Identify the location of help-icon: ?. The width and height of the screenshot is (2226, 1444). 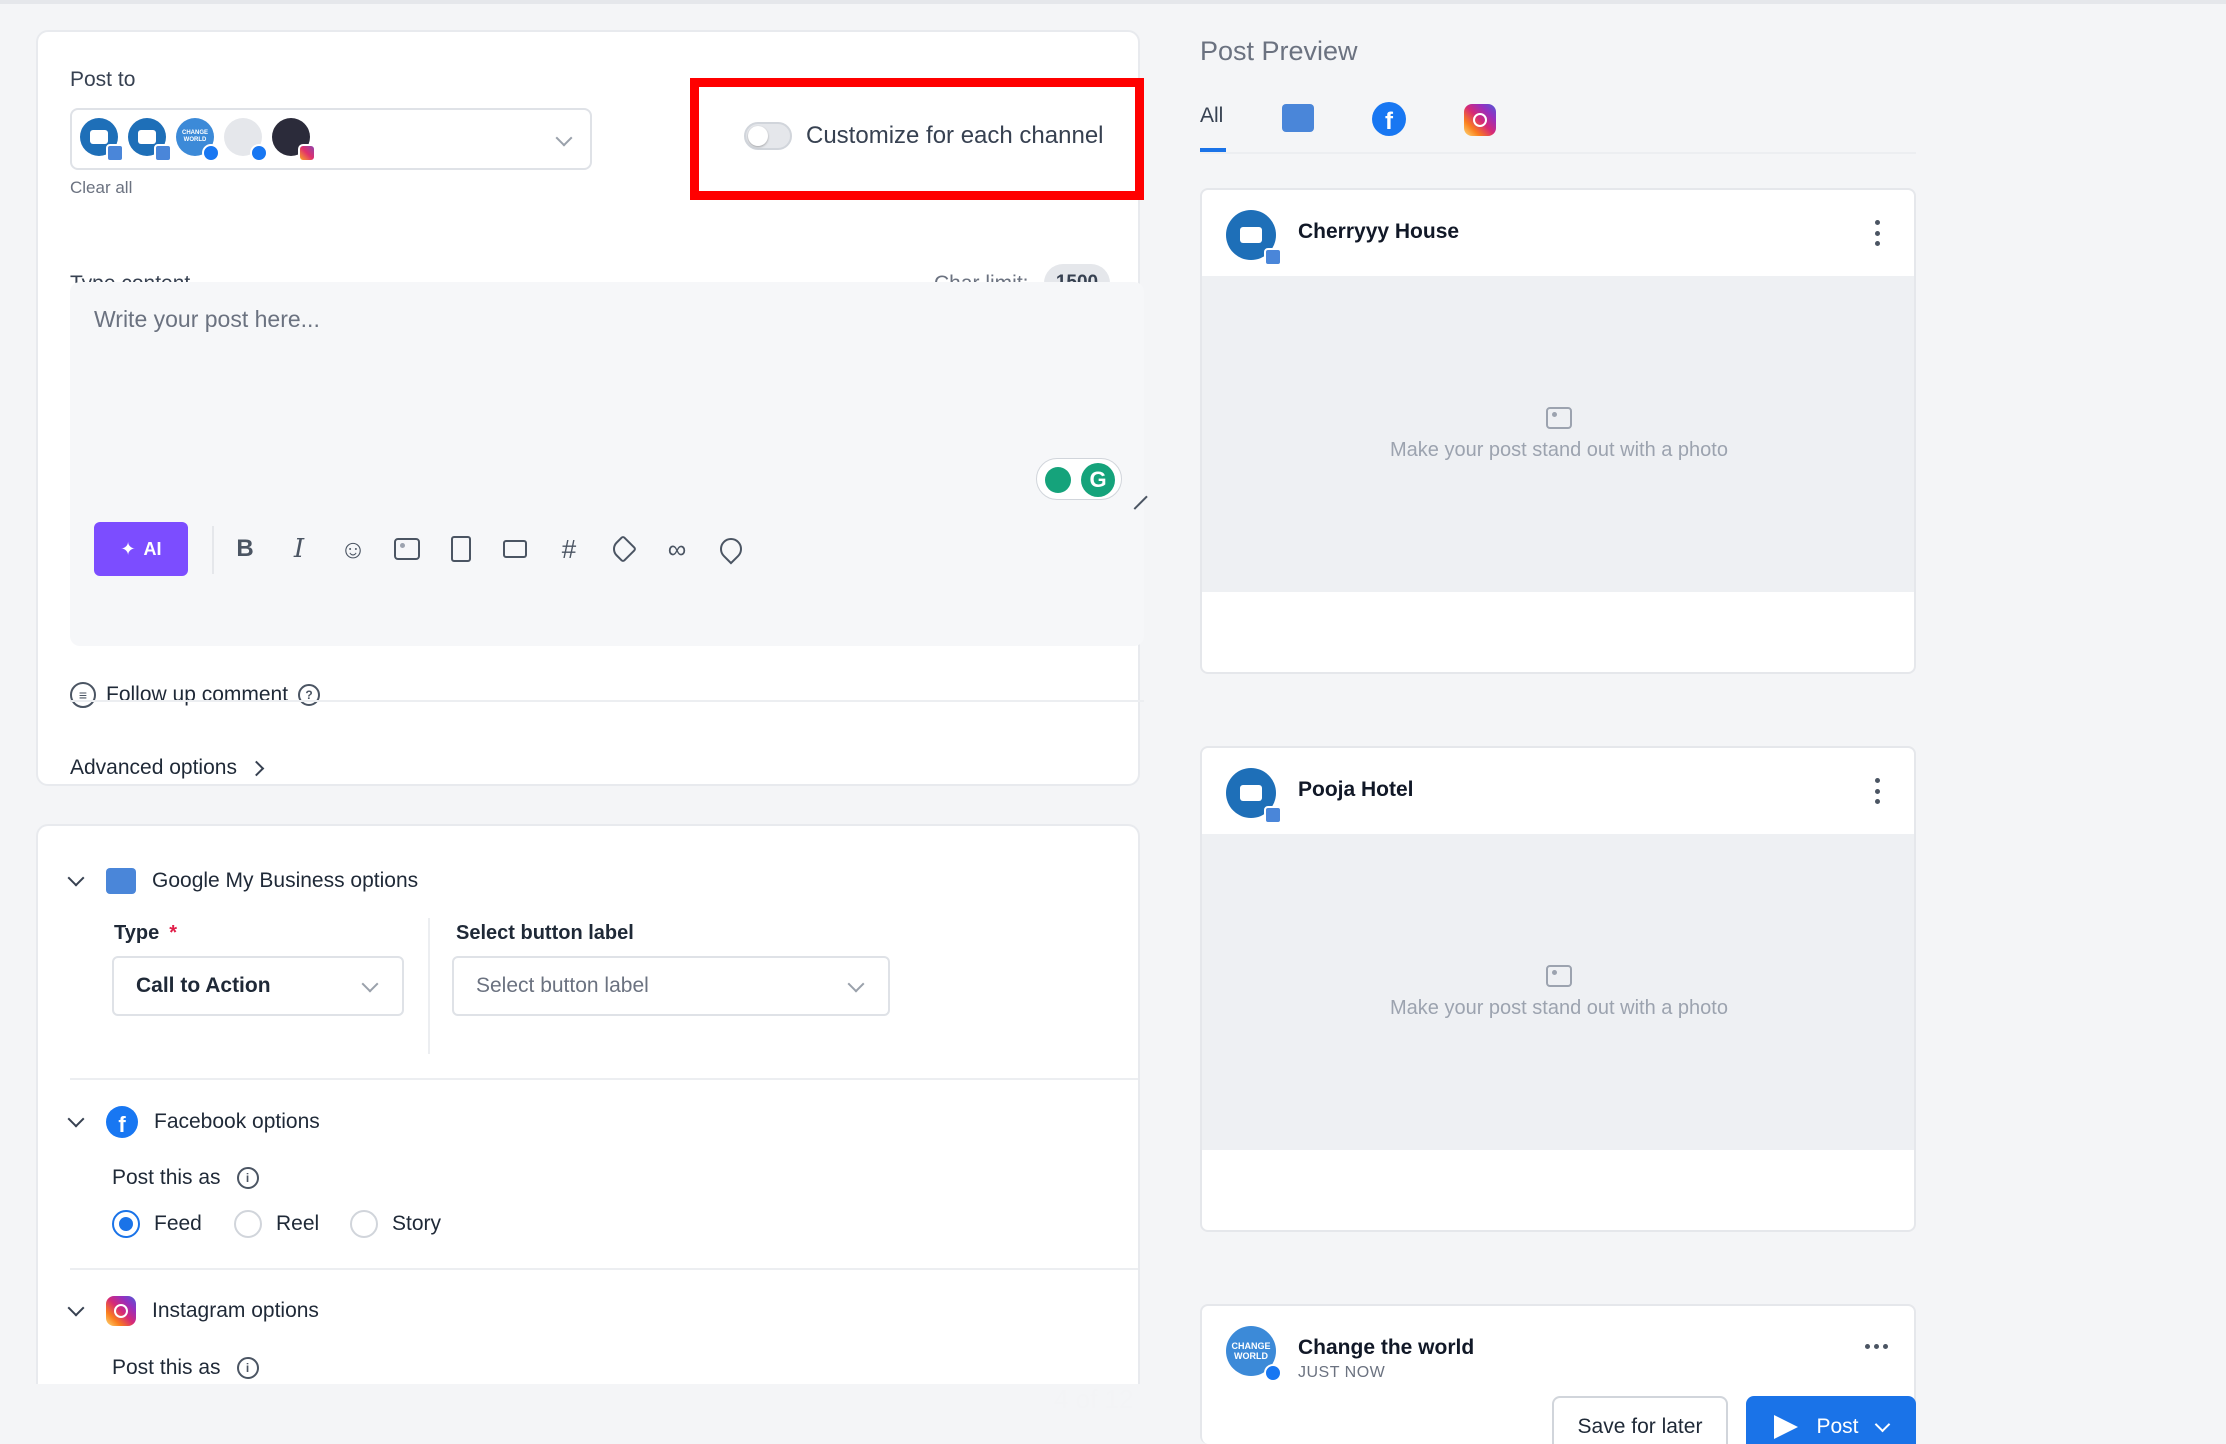
(309, 695).